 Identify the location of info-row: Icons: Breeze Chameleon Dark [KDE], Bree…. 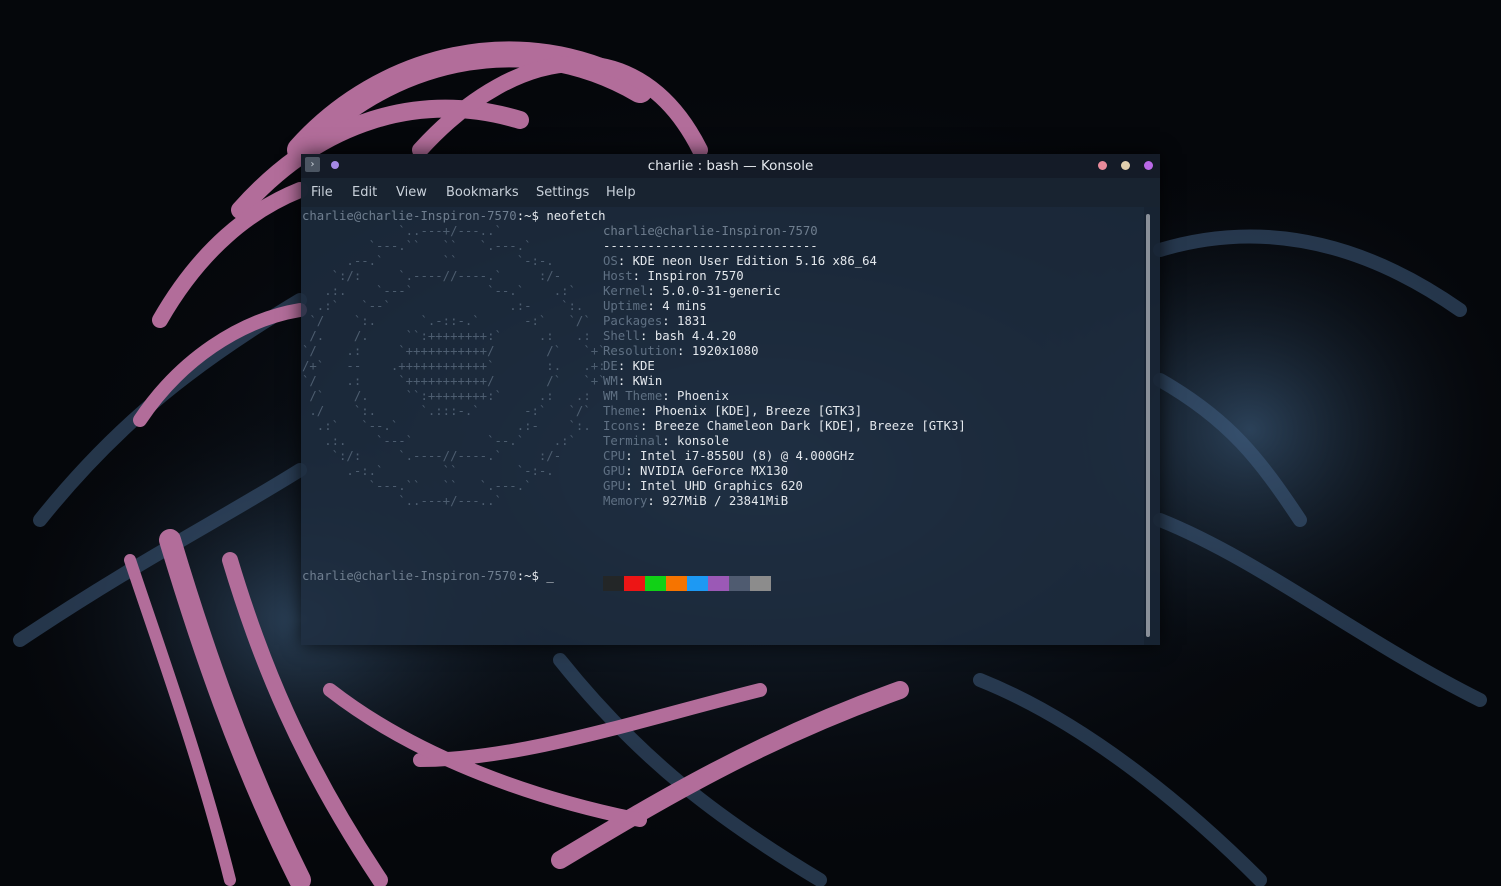
(784, 426).